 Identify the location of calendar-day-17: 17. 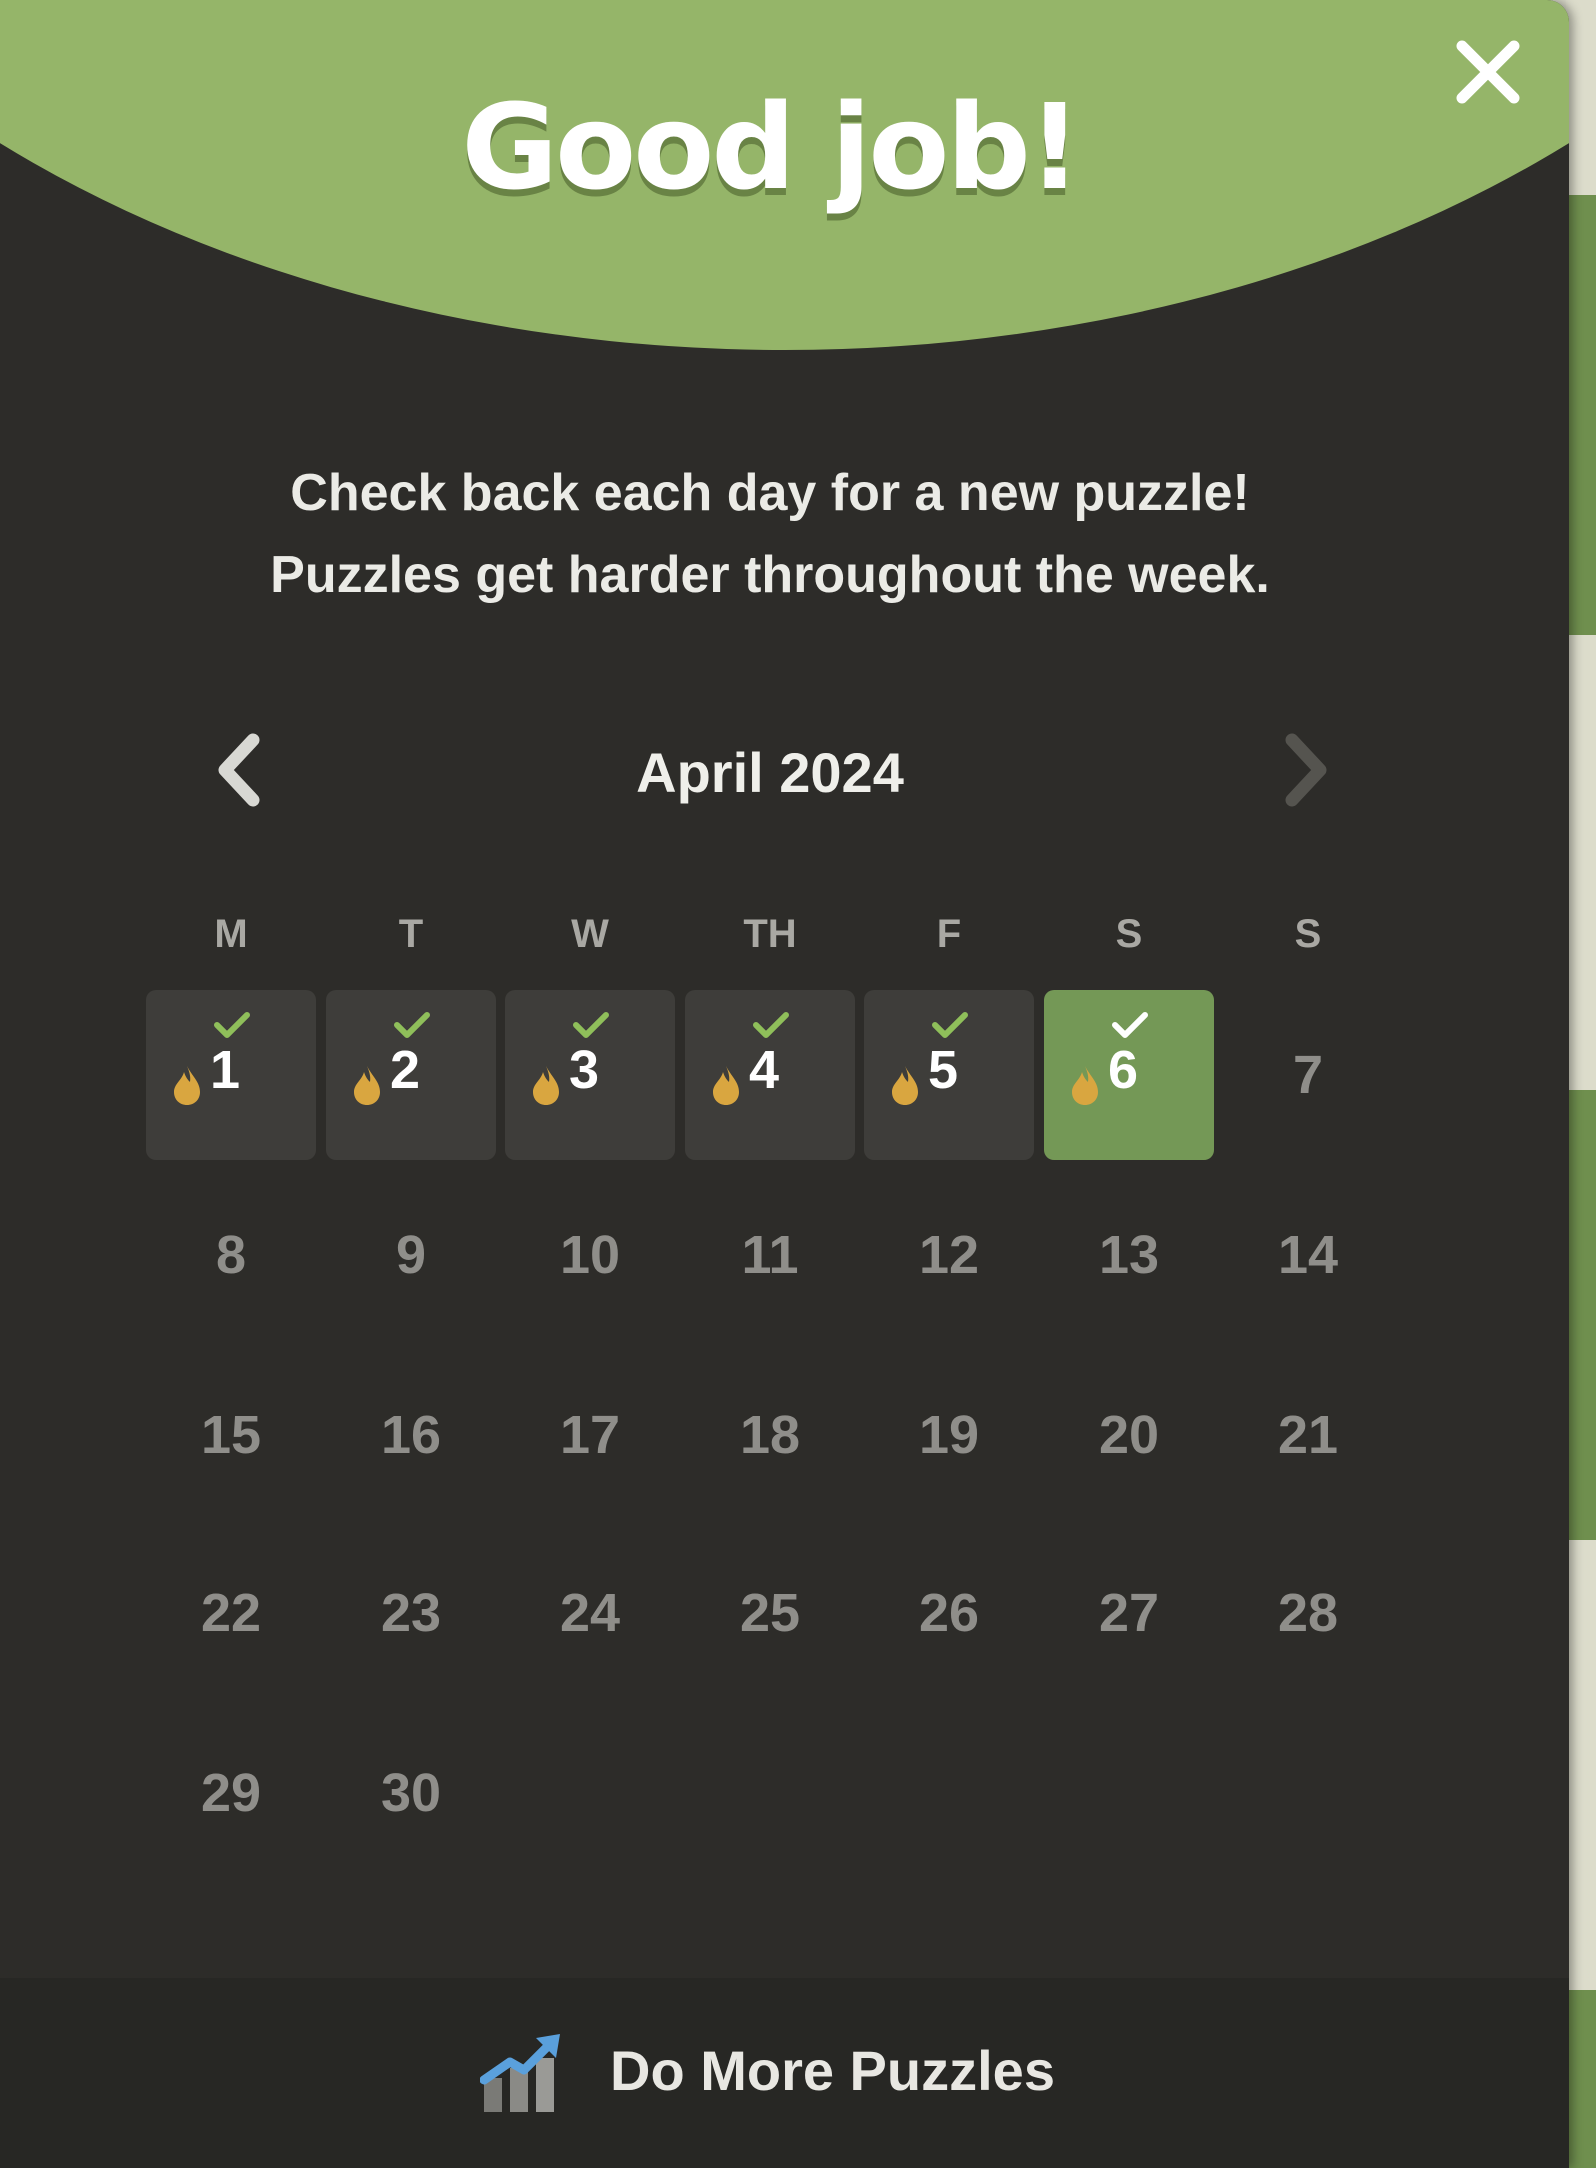
(590, 1435).